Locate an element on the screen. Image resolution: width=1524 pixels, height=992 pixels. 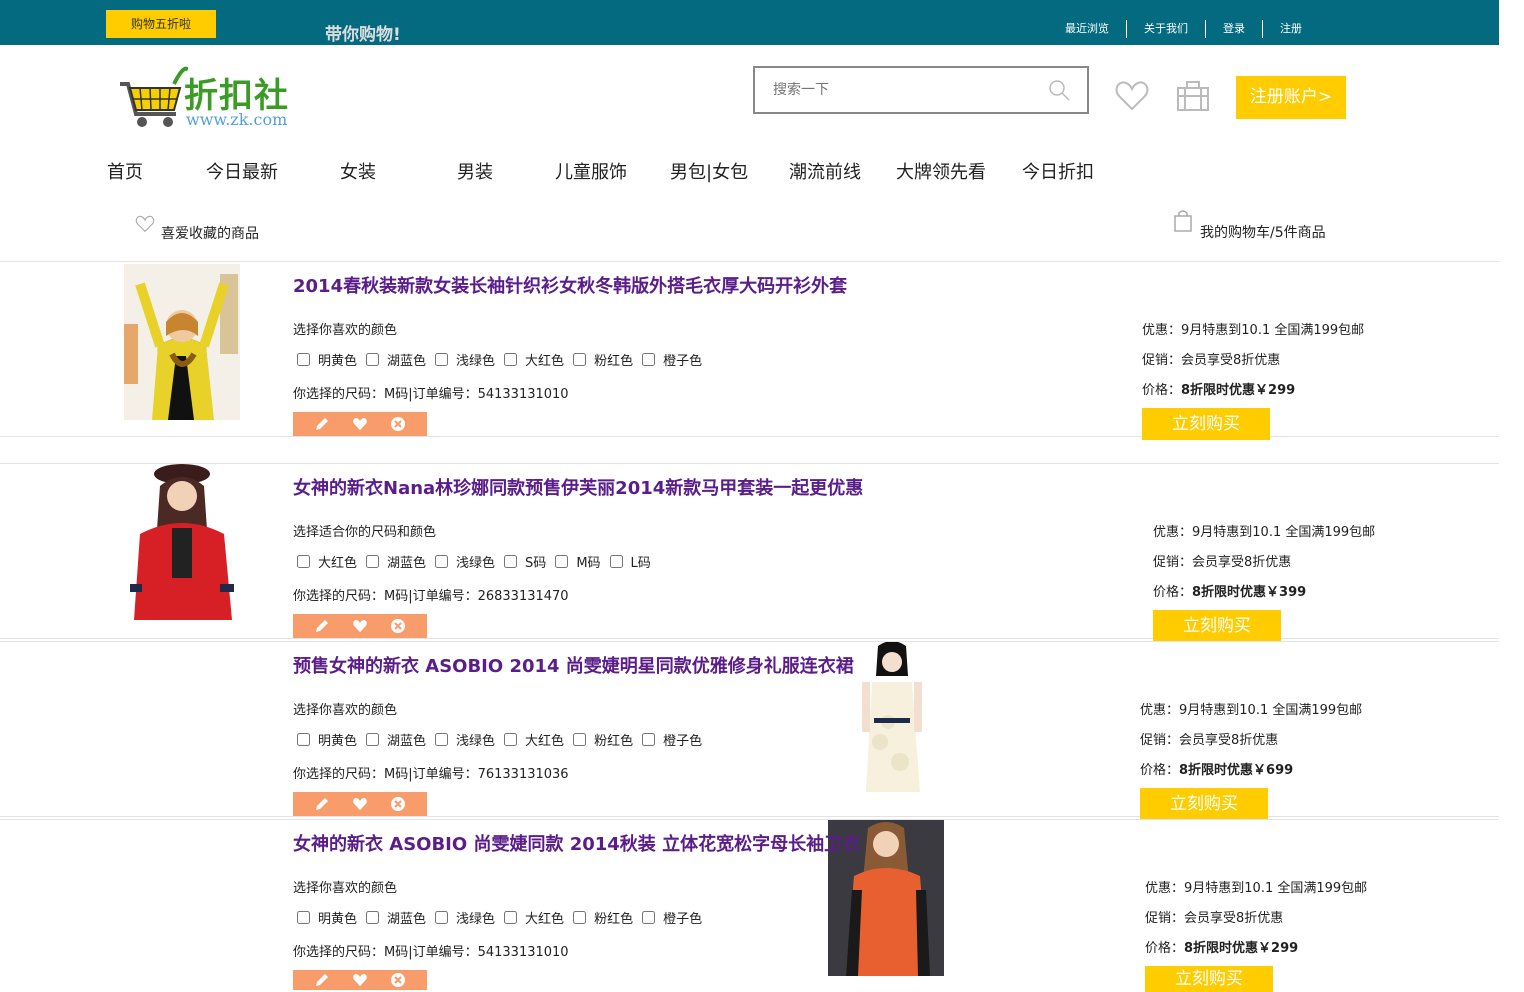
nav-bags: 男包|女包 is located at coordinates (709, 171).